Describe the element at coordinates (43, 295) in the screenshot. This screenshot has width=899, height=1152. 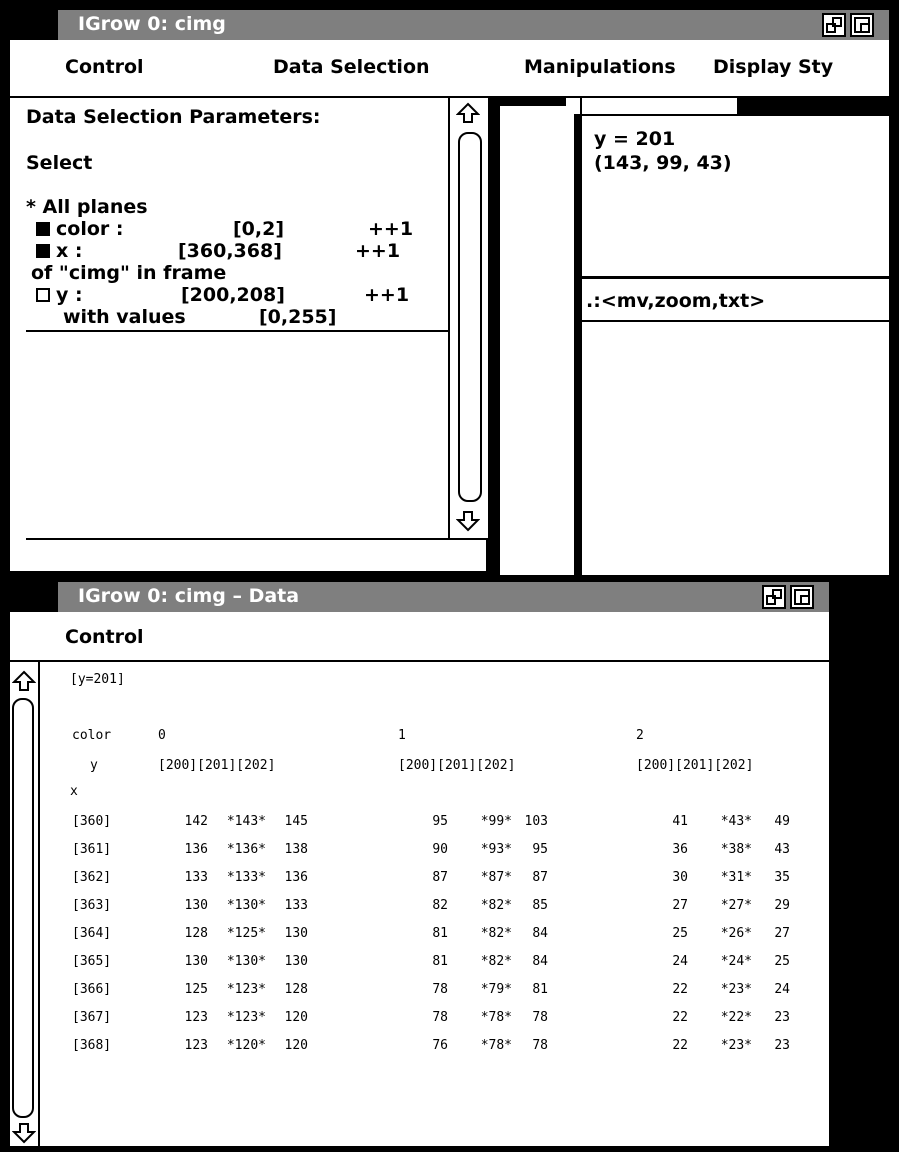
I see `y-checkbox` at that location.